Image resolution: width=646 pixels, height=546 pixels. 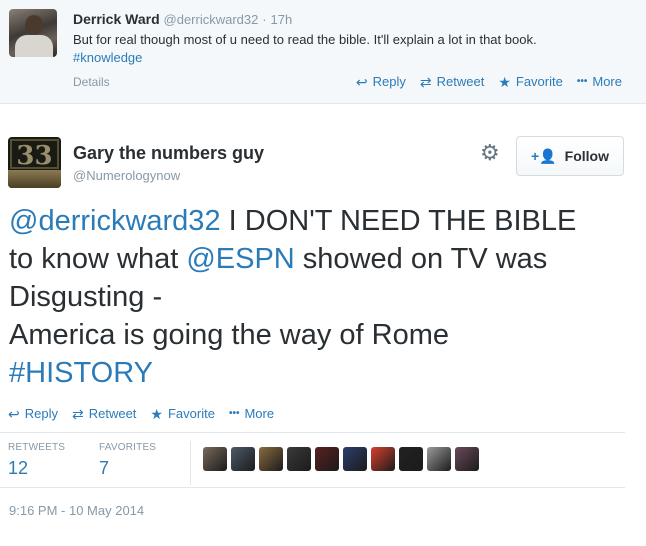 What do you see at coordinates (460, 81) in the screenshot?
I see `parent-retweet-label: Retweet` at bounding box center [460, 81].